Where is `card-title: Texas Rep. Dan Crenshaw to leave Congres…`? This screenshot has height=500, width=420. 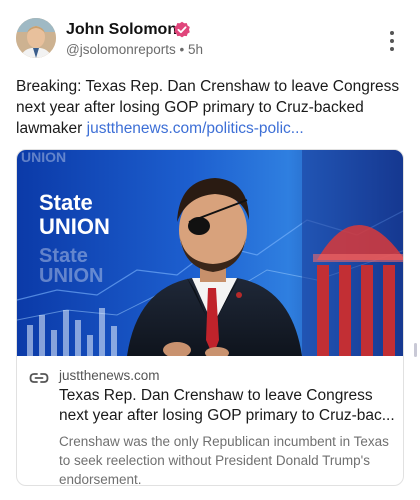
card-title: Texas Rep. Dan Crenshaw to leave Congres… is located at coordinates (229, 406).